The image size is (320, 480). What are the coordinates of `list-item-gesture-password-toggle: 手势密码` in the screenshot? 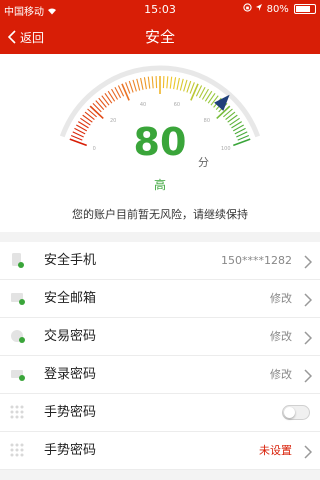 It's located at (160, 413).